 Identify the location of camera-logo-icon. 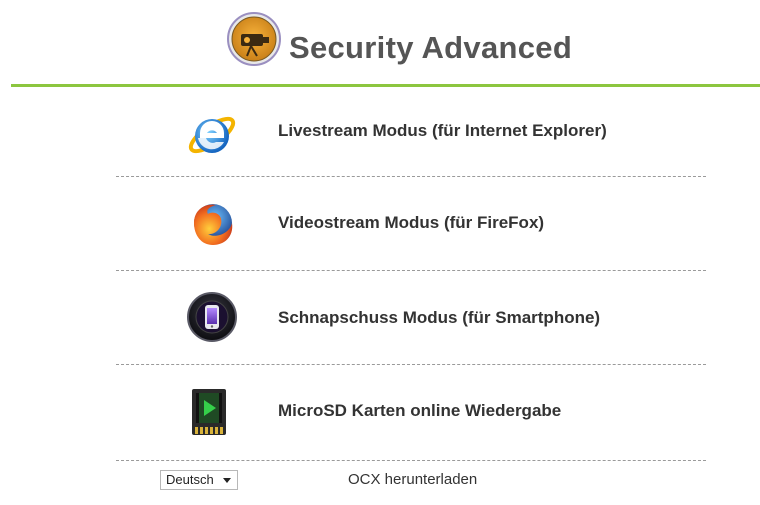
(254, 39).